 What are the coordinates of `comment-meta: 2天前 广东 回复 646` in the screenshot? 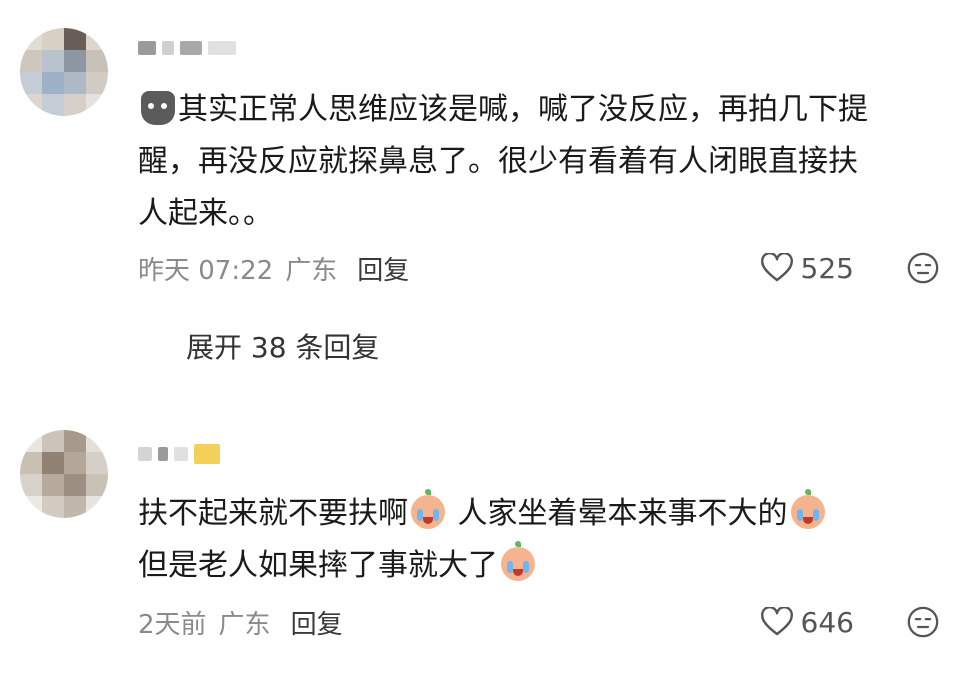 It's located at (539, 622).